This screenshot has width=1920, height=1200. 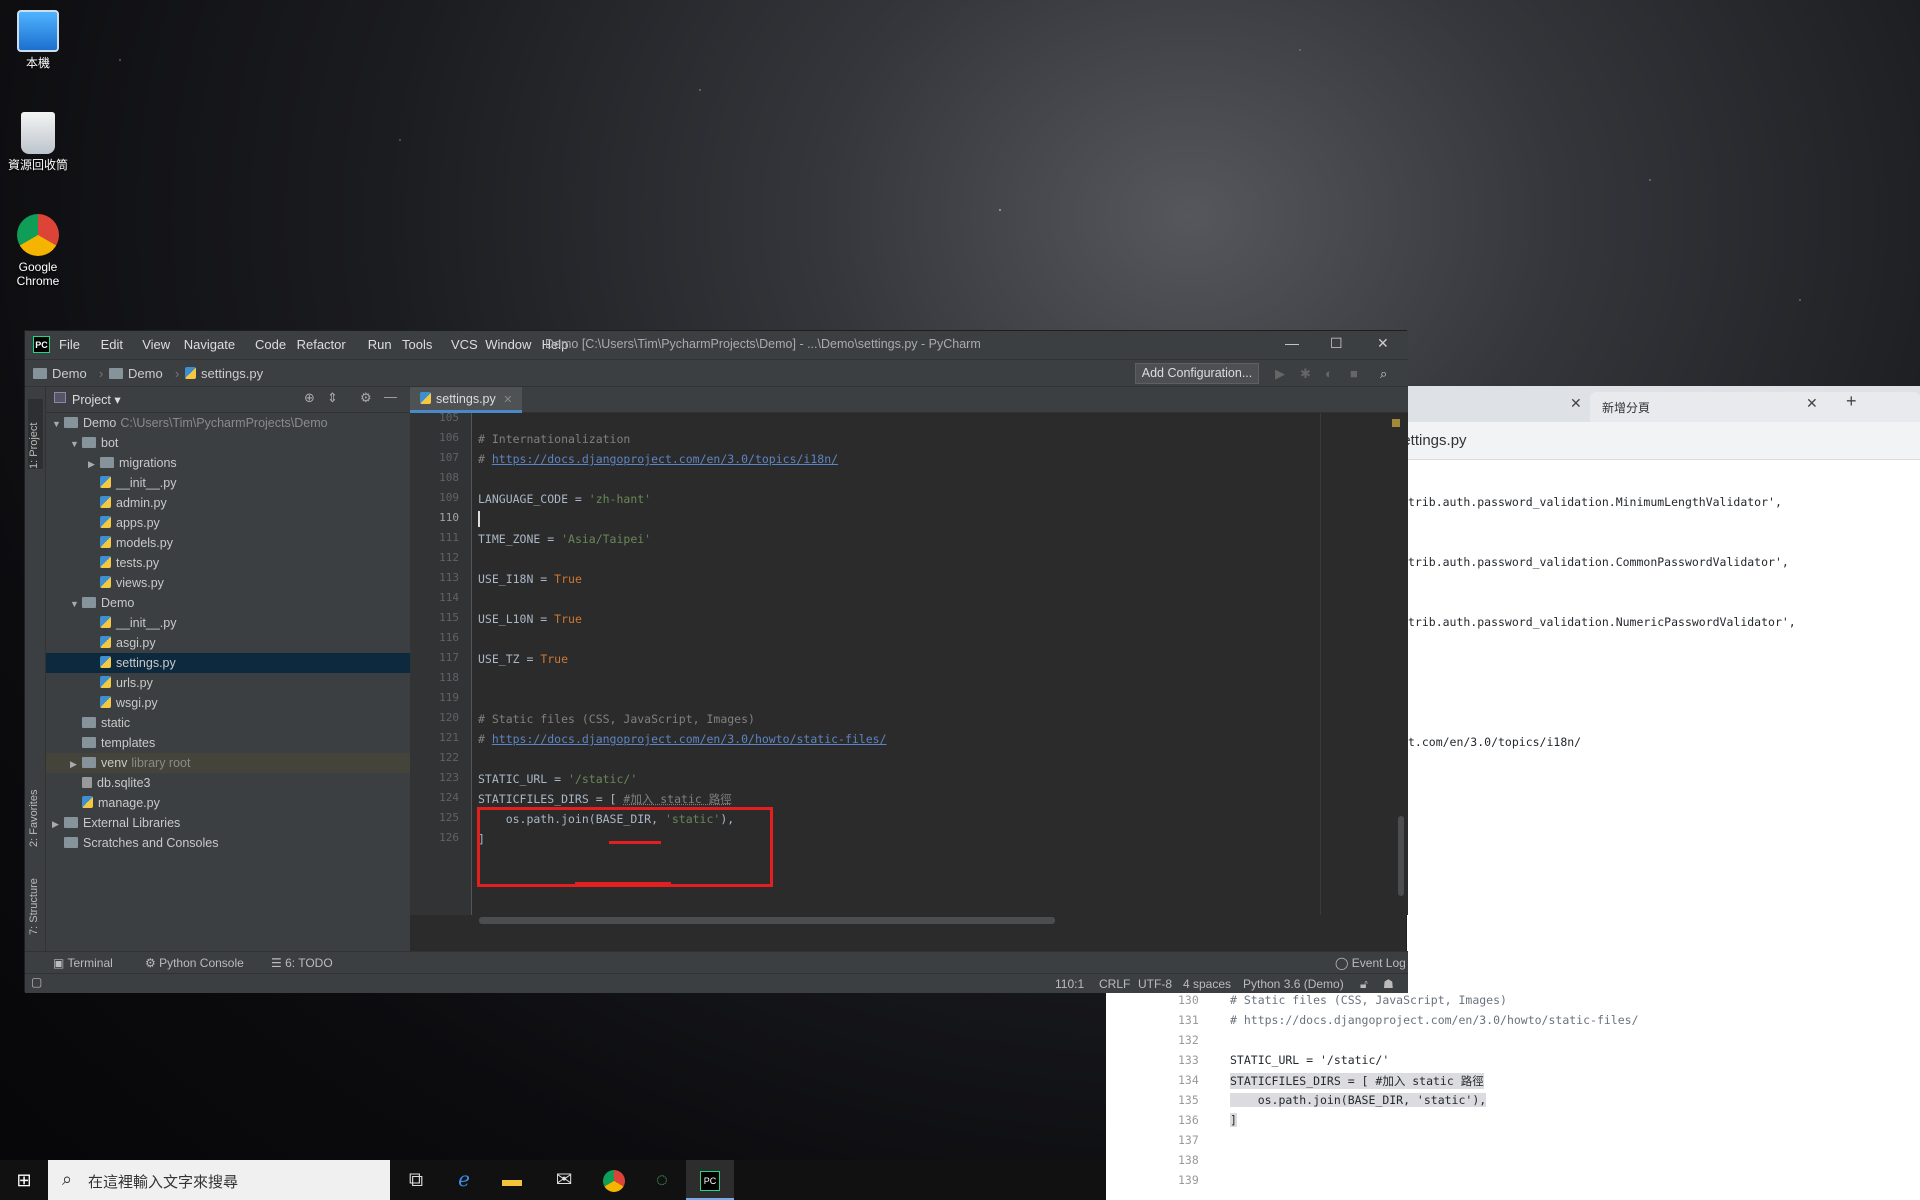 I want to click on mail-icon: ✉, so click(x=564, y=1180).